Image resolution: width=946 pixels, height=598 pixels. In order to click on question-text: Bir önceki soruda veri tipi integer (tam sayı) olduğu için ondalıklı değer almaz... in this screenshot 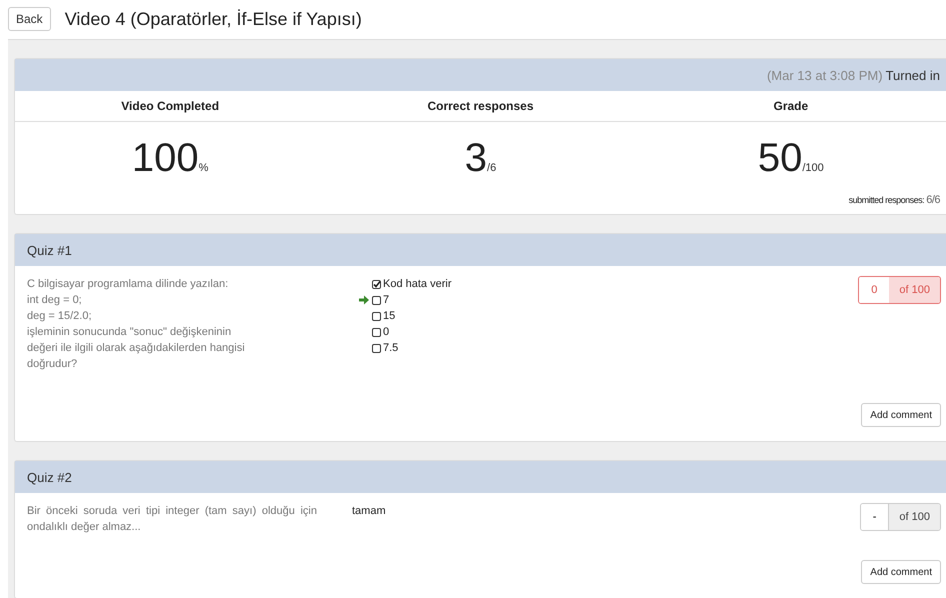, I will do `click(172, 519)`.